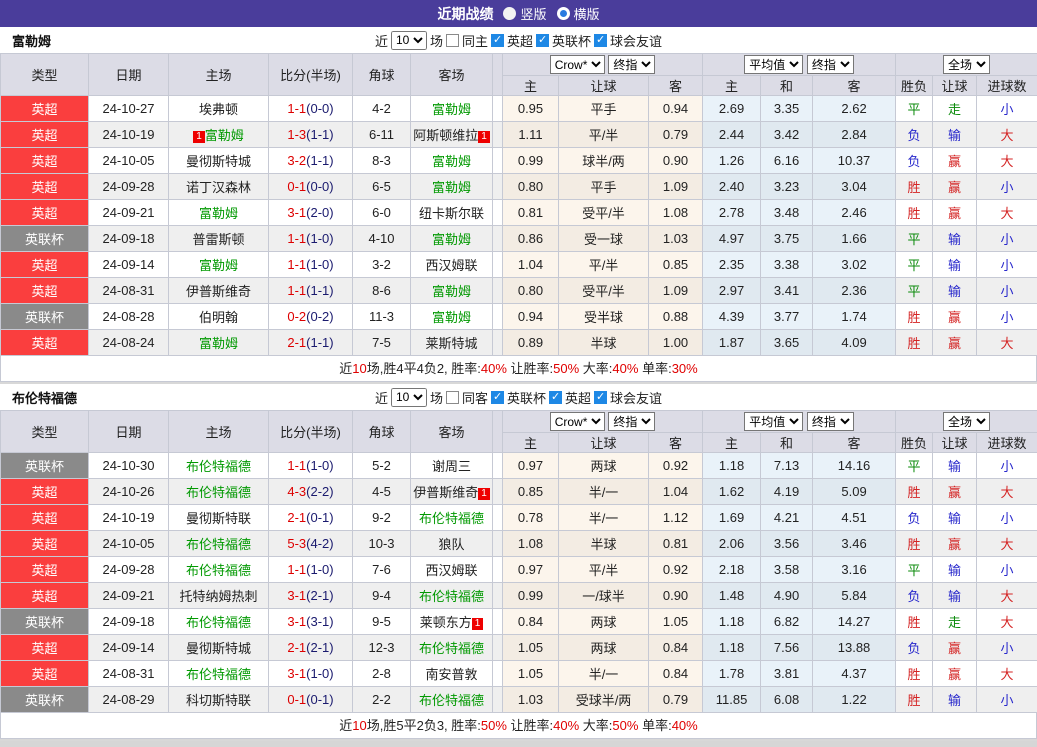  I want to click on match-date: 24-08-31, so click(129, 674).